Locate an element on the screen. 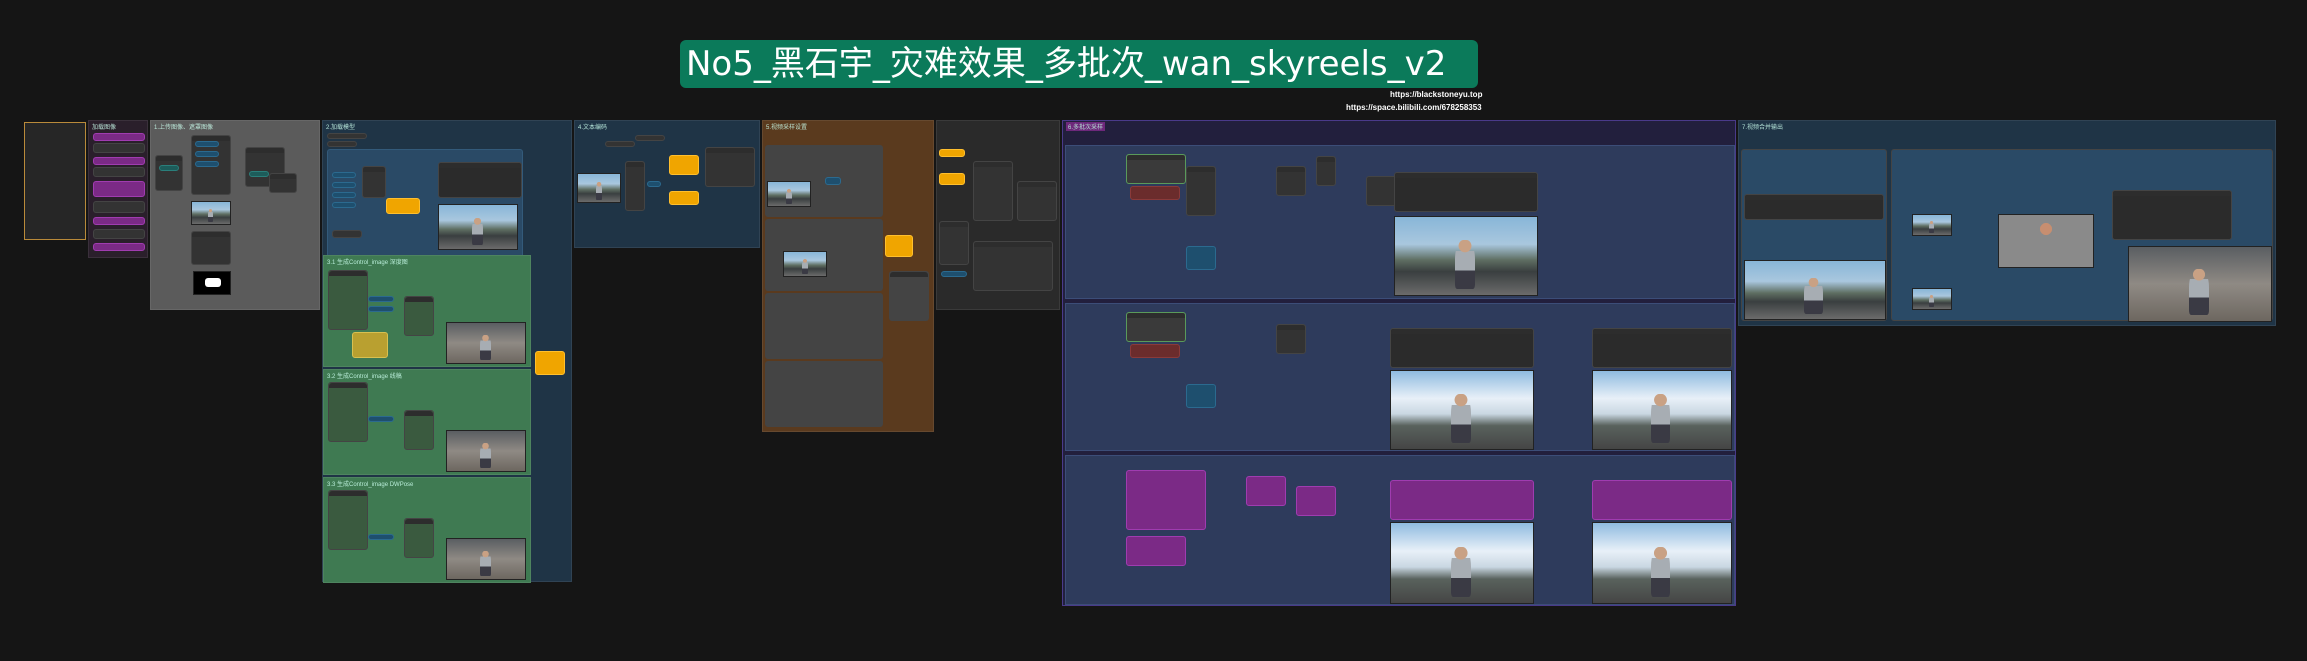 This screenshot has width=2307, height=661. group-blank-left is located at coordinates (55, 181).